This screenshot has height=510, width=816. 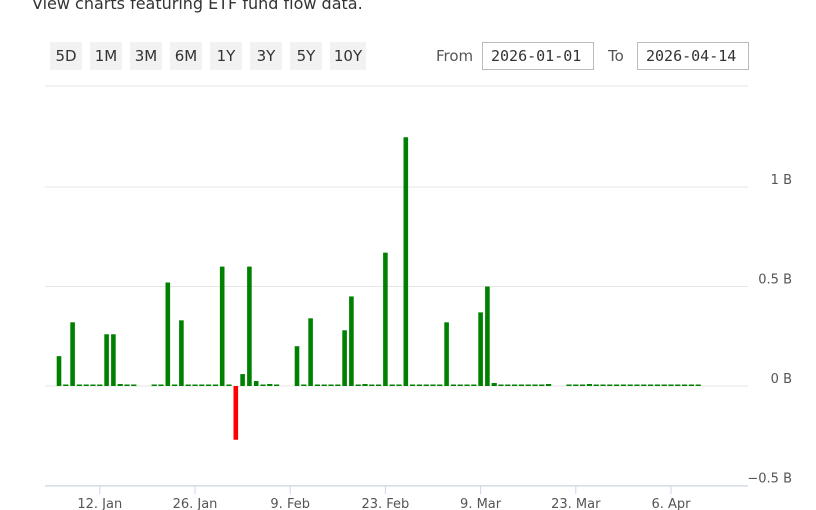 I want to click on y-tick-label: 0 B, so click(x=781, y=379).